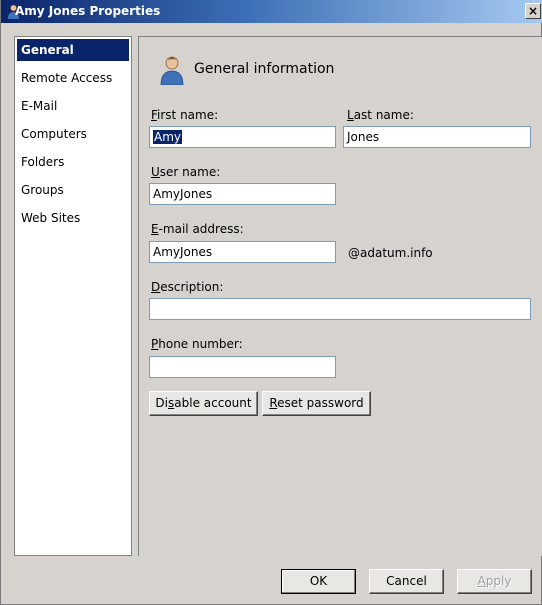 This screenshot has width=542, height=605. Describe the element at coordinates (264, 69) in the screenshot. I see `section-header: General information` at that location.